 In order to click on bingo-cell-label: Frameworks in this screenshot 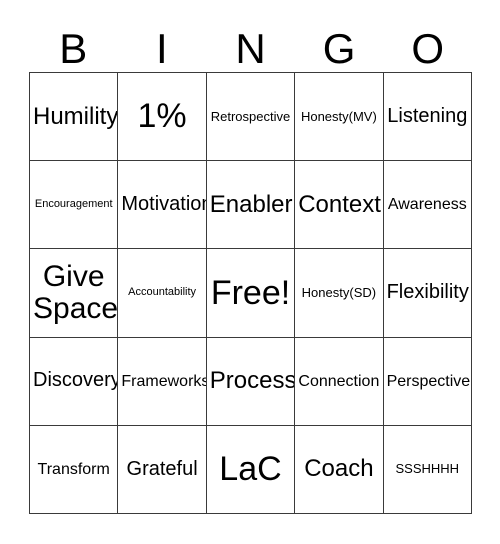, I will do `click(164, 381)`.